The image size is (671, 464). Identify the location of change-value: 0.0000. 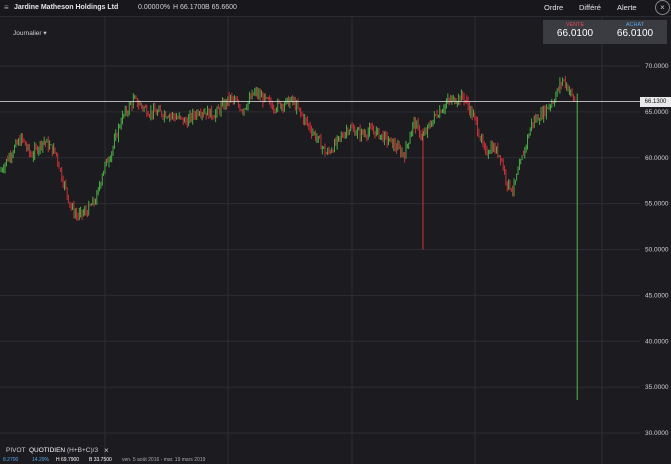
(149, 7).